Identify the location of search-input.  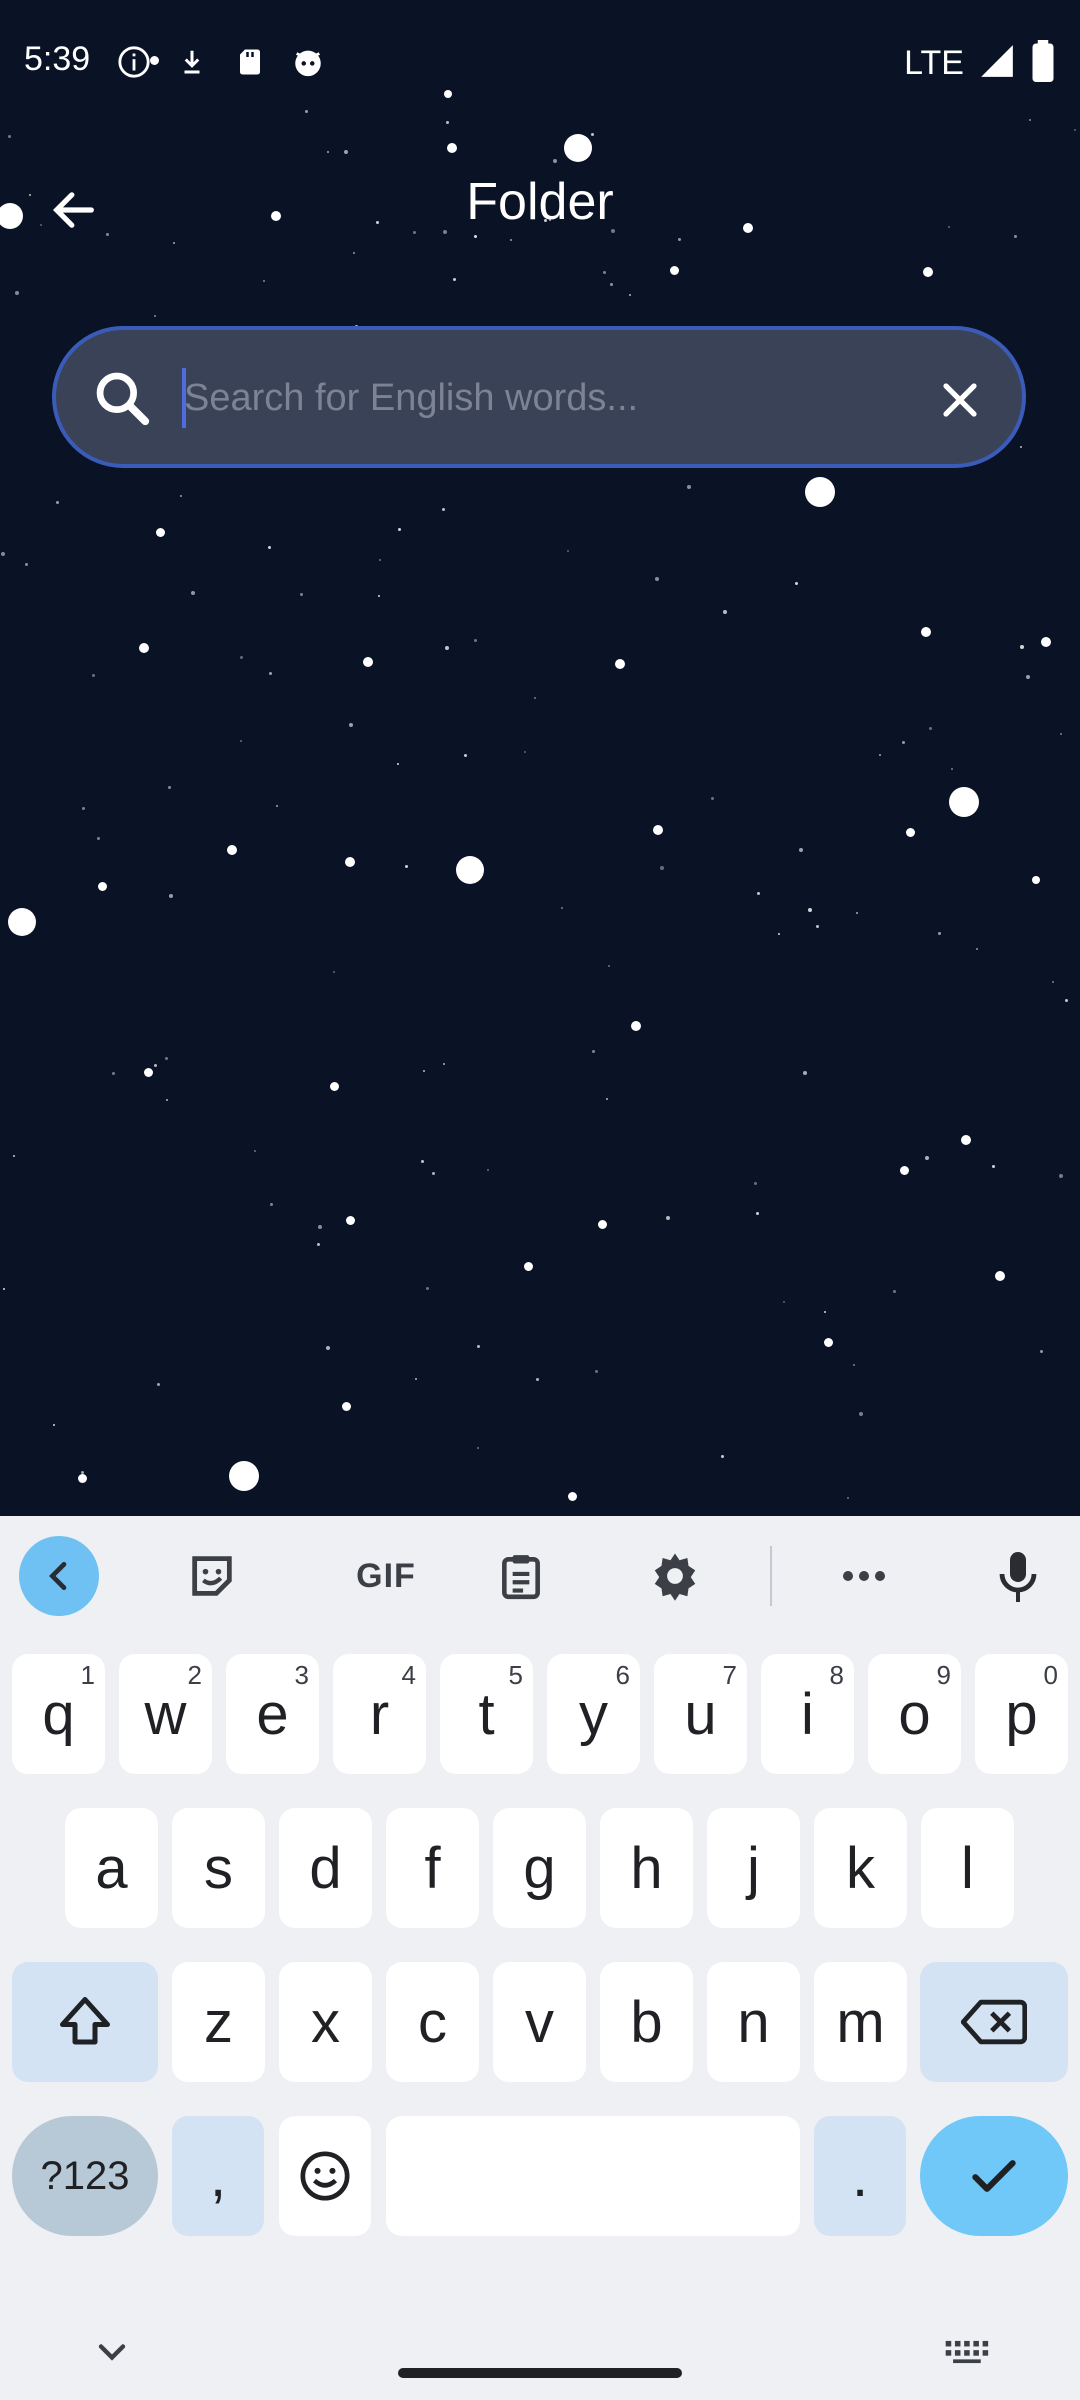
(554, 398).